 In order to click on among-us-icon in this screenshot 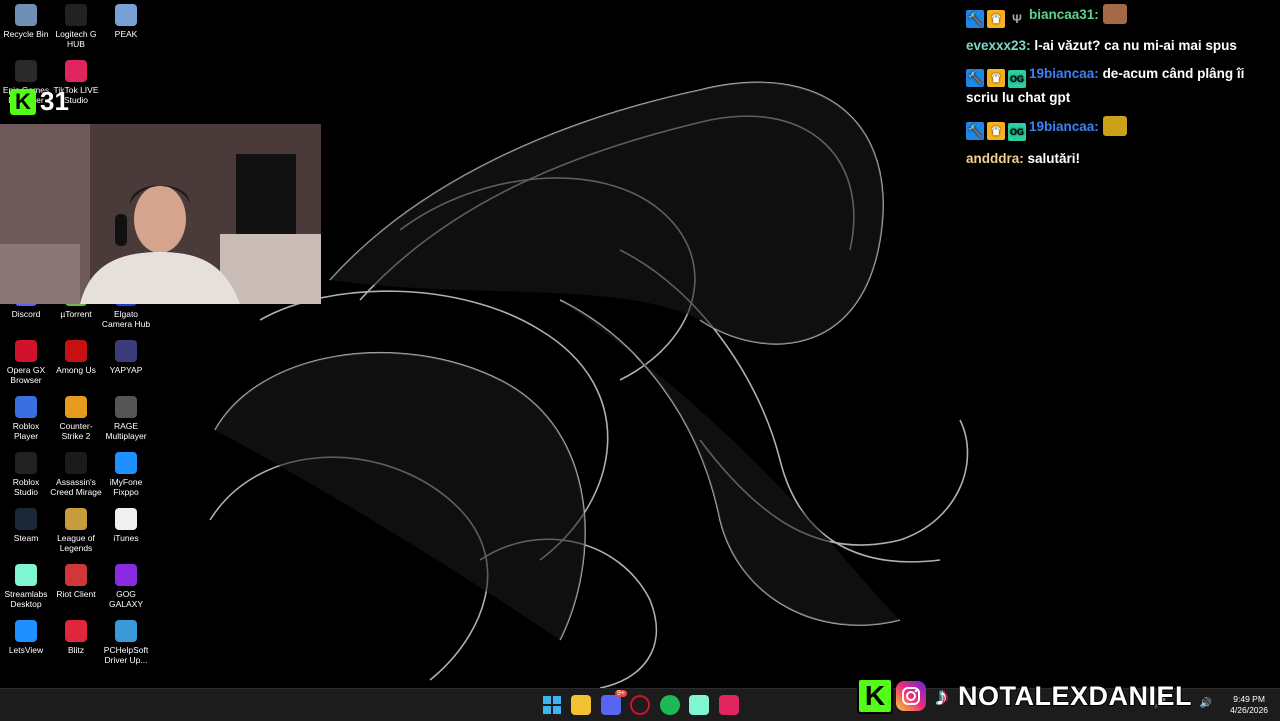, I will do `click(76, 351)`.